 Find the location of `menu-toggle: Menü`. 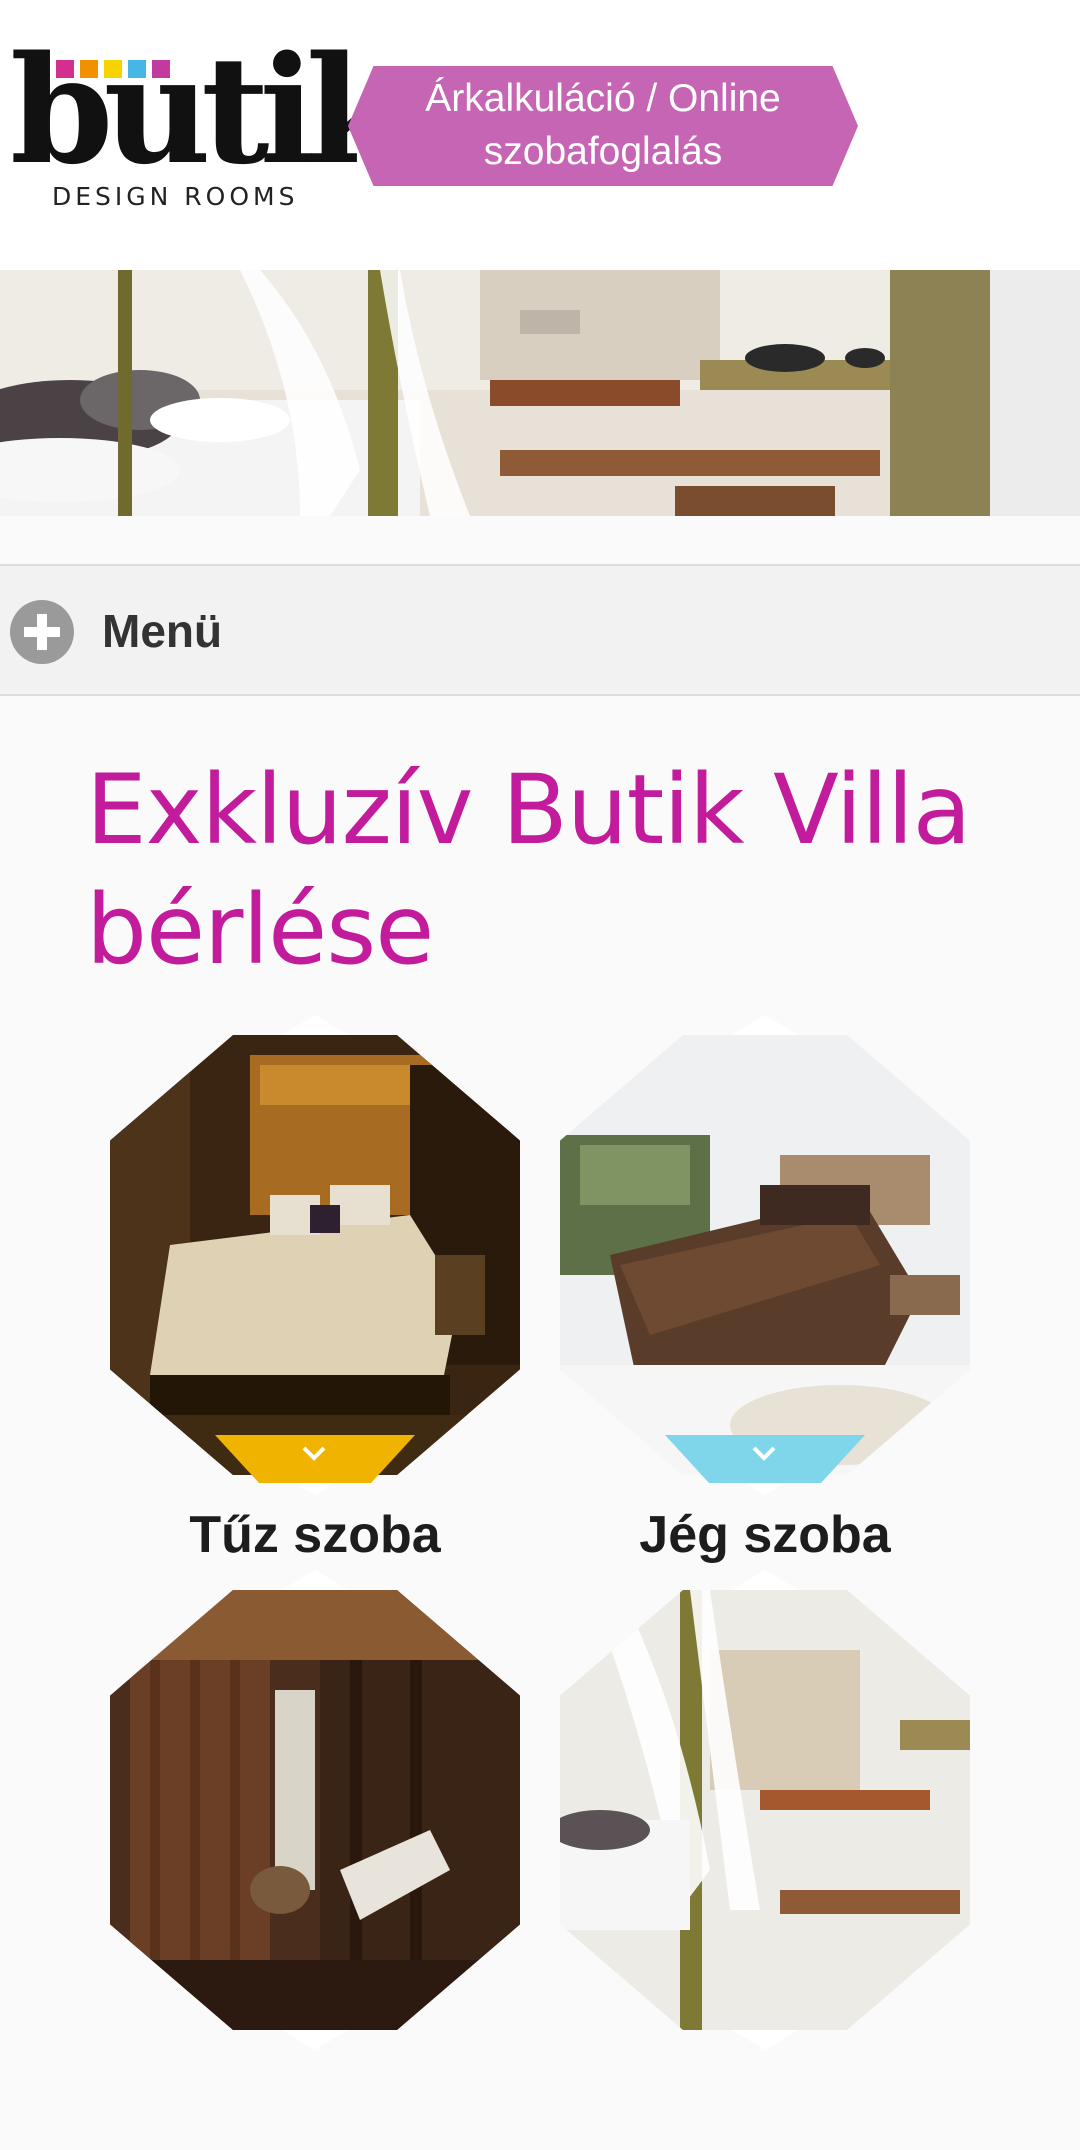

menu-toggle: Menü is located at coordinates (540, 630).